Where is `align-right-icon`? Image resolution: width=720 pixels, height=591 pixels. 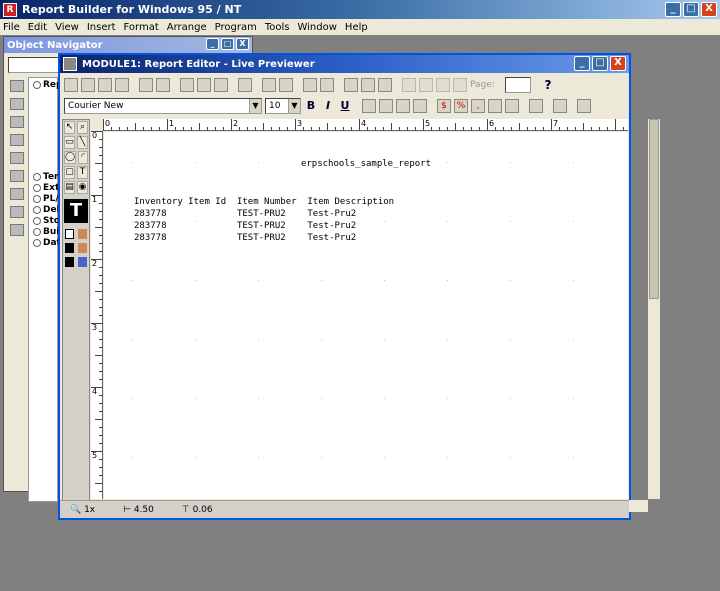
align-right-icon is located at coordinates (403, 106).